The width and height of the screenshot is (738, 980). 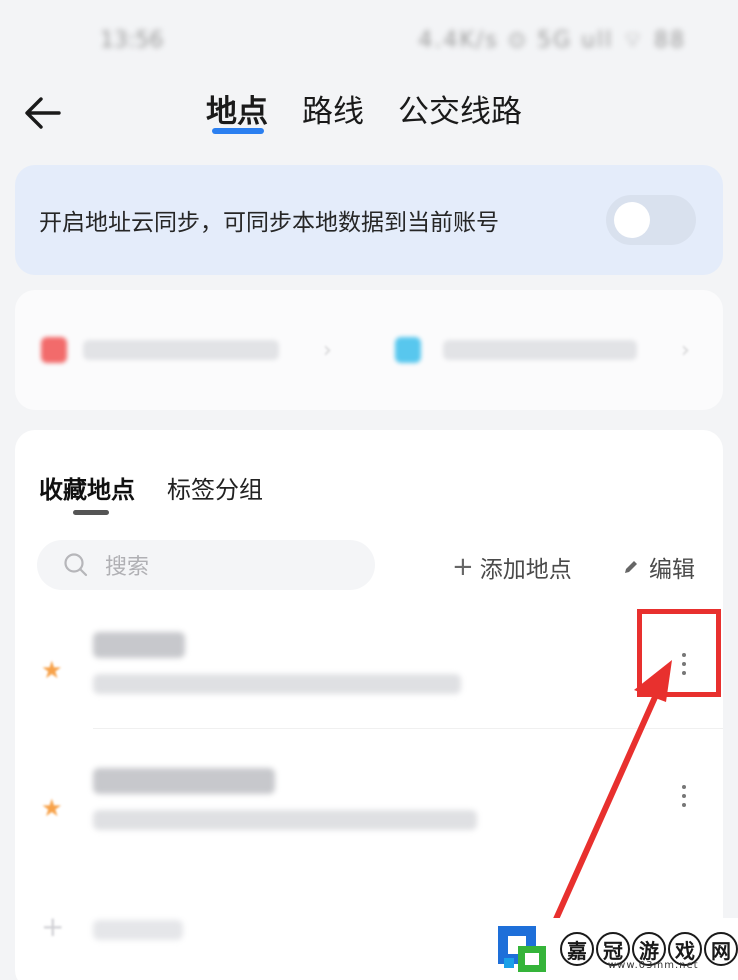 I want to click on status-bar: 13:56 4.4K/s ⊙ 5G ull ⌔ 88, so click(x=369, y=40).